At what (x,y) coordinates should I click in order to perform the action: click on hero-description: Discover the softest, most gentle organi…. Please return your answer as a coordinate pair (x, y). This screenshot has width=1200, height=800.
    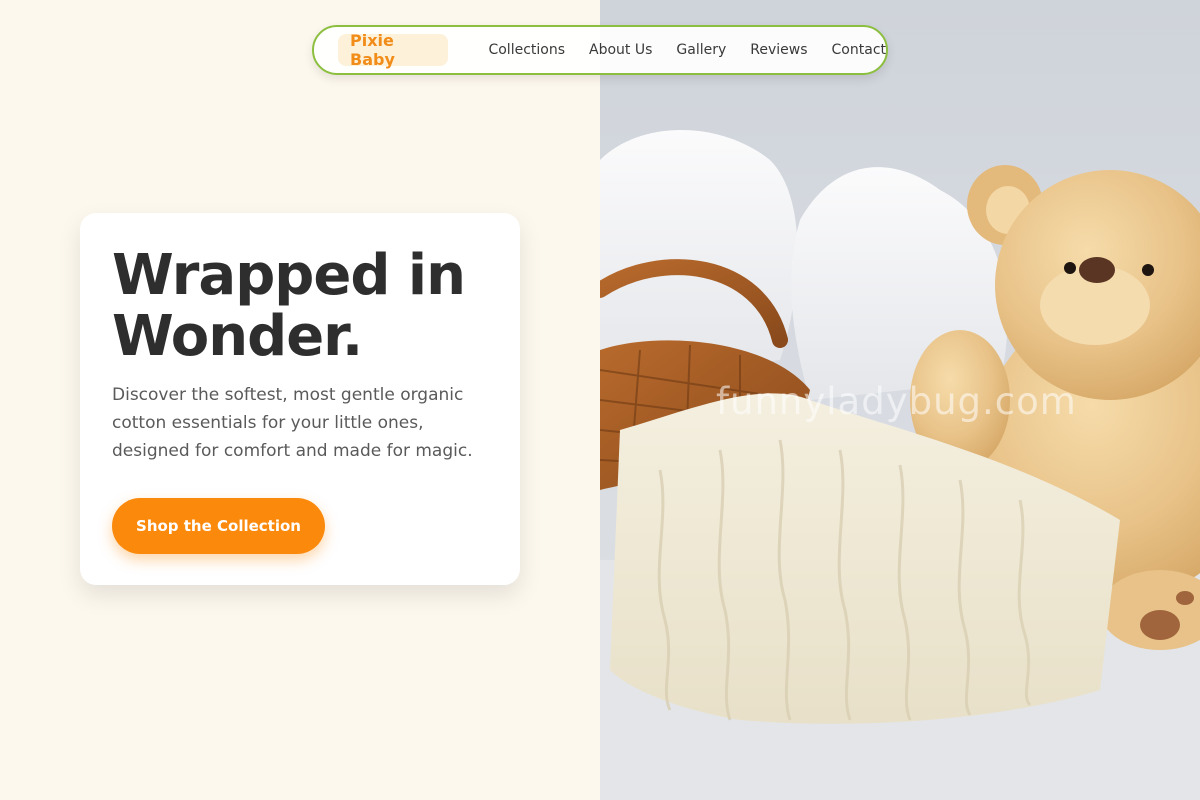
    Looking at the image, I should click on (292, 423).